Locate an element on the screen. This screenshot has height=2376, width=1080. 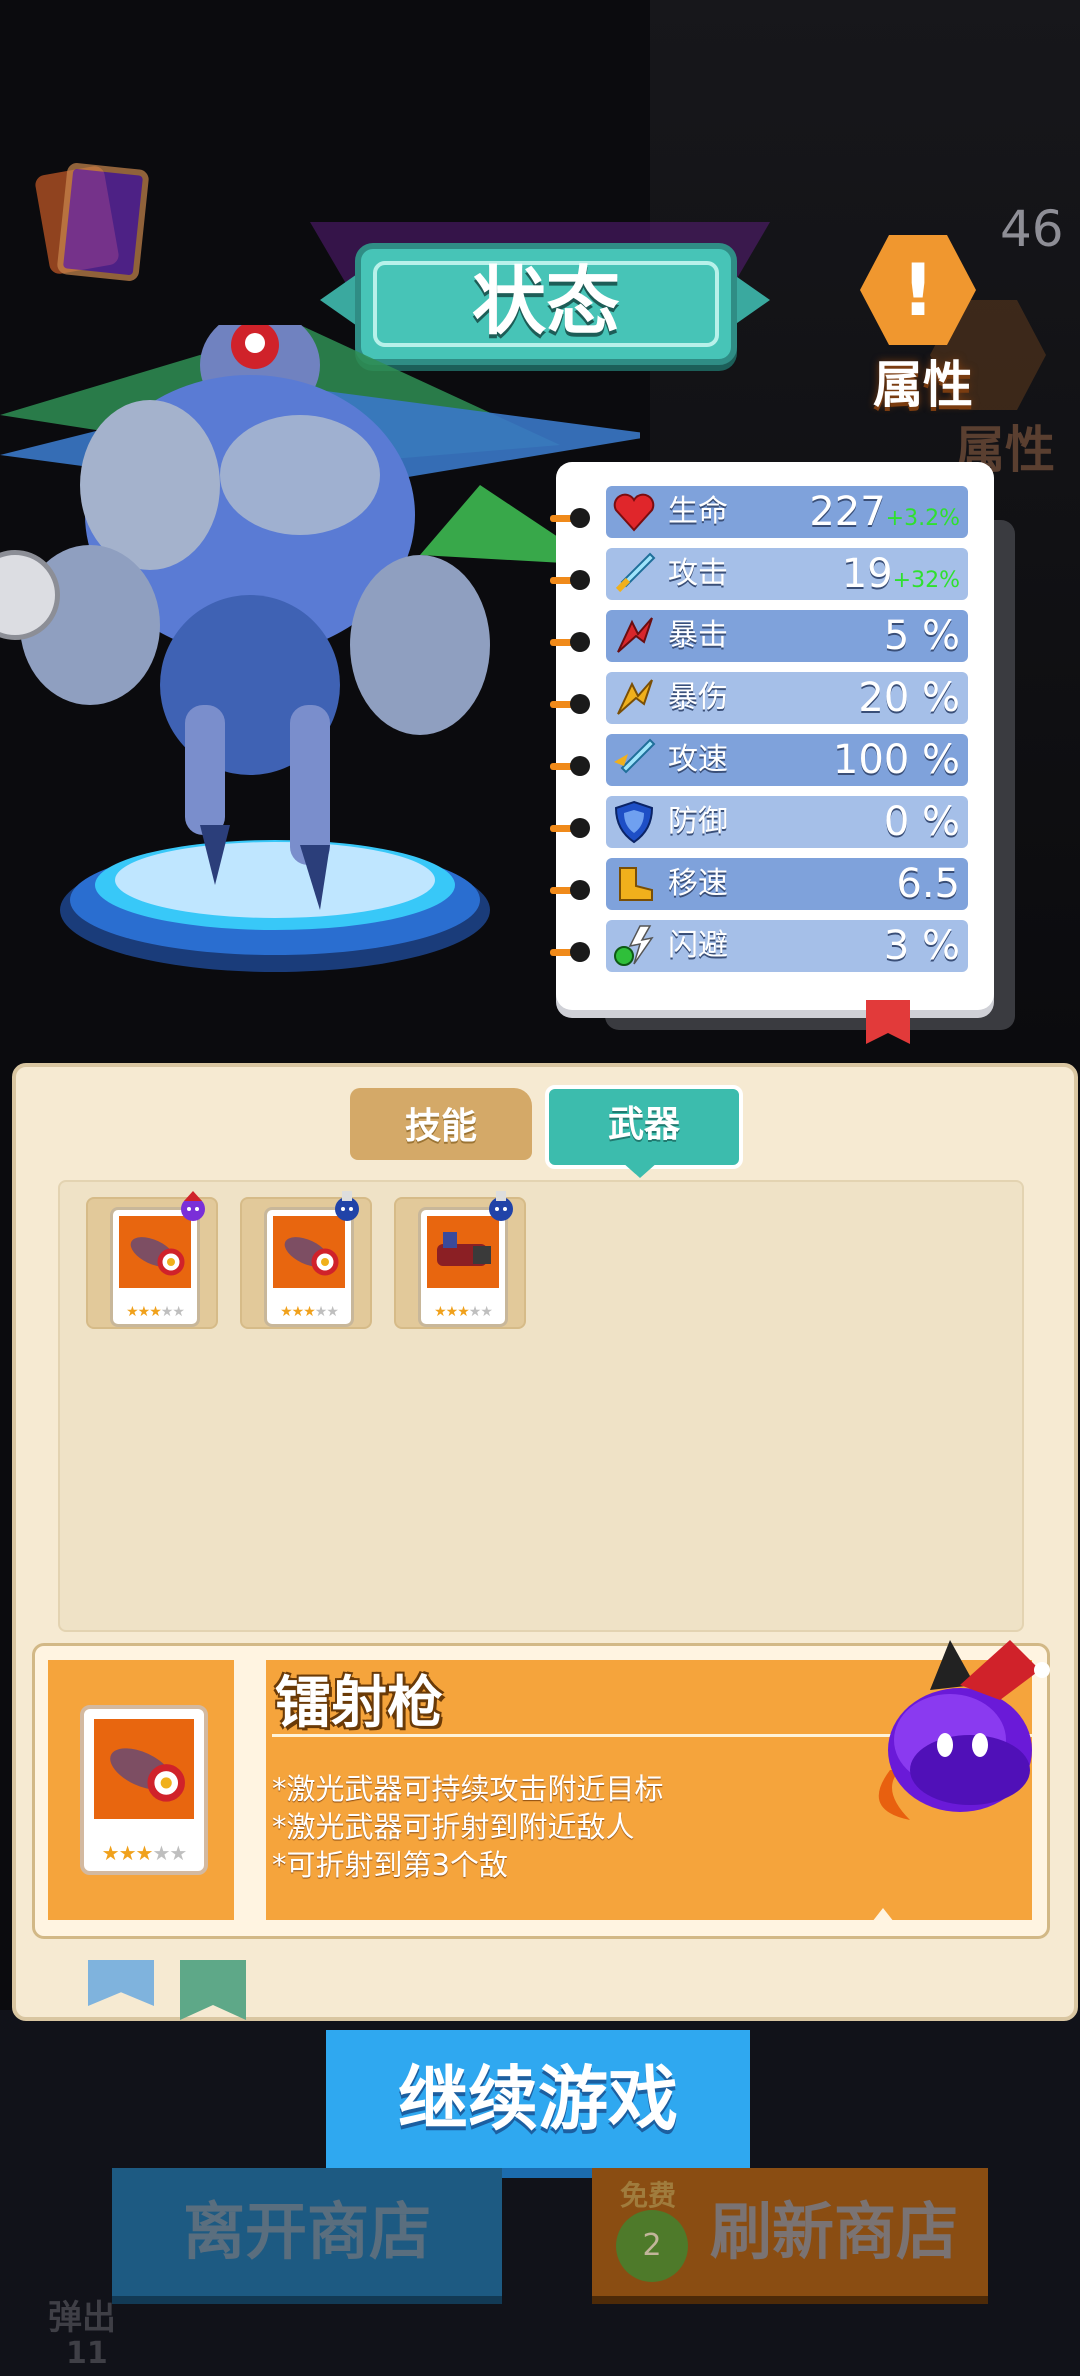
heart-icon is located at coordinates (634, 512).